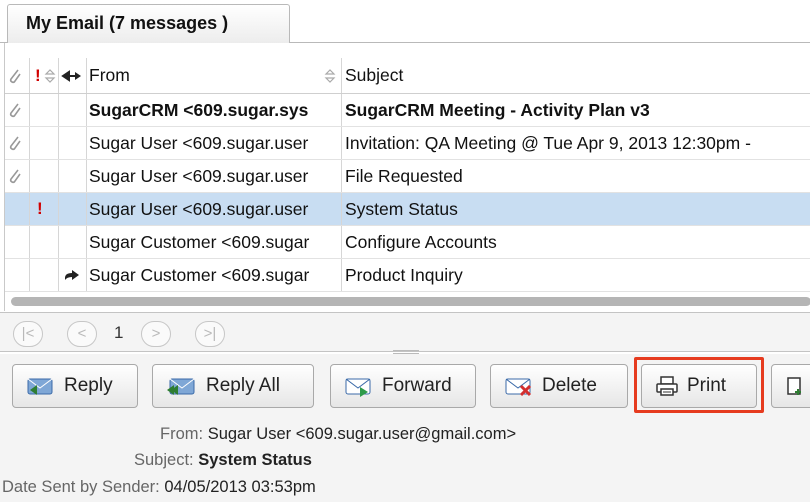  I want to click on important-icon: !, so click(40, 208).